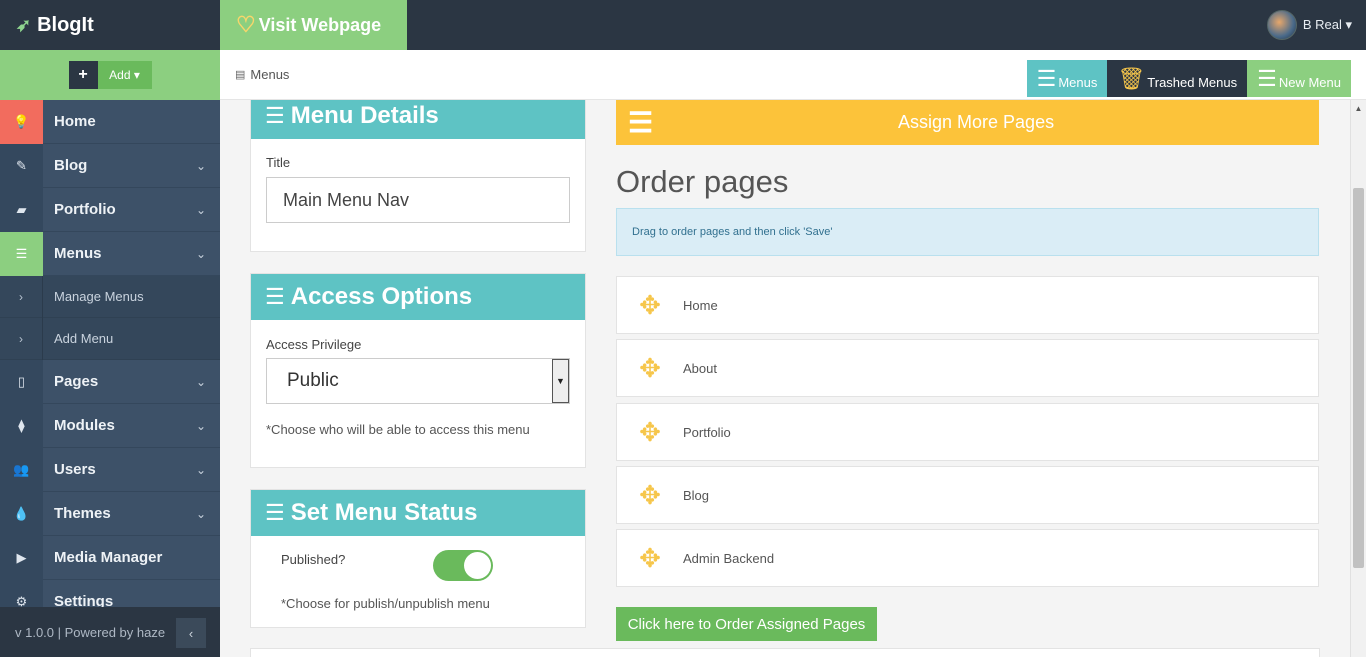 Image resolution: width=1366 pixels, height=657 pixels. I want to click on new-menu-label: New Menu, so click(1309, 82).